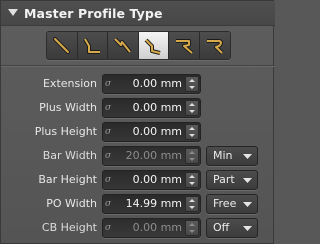 This screenshot has width=320, height=244. I want to click on bar-height-value: 0.00 mm, so click(157, 179).